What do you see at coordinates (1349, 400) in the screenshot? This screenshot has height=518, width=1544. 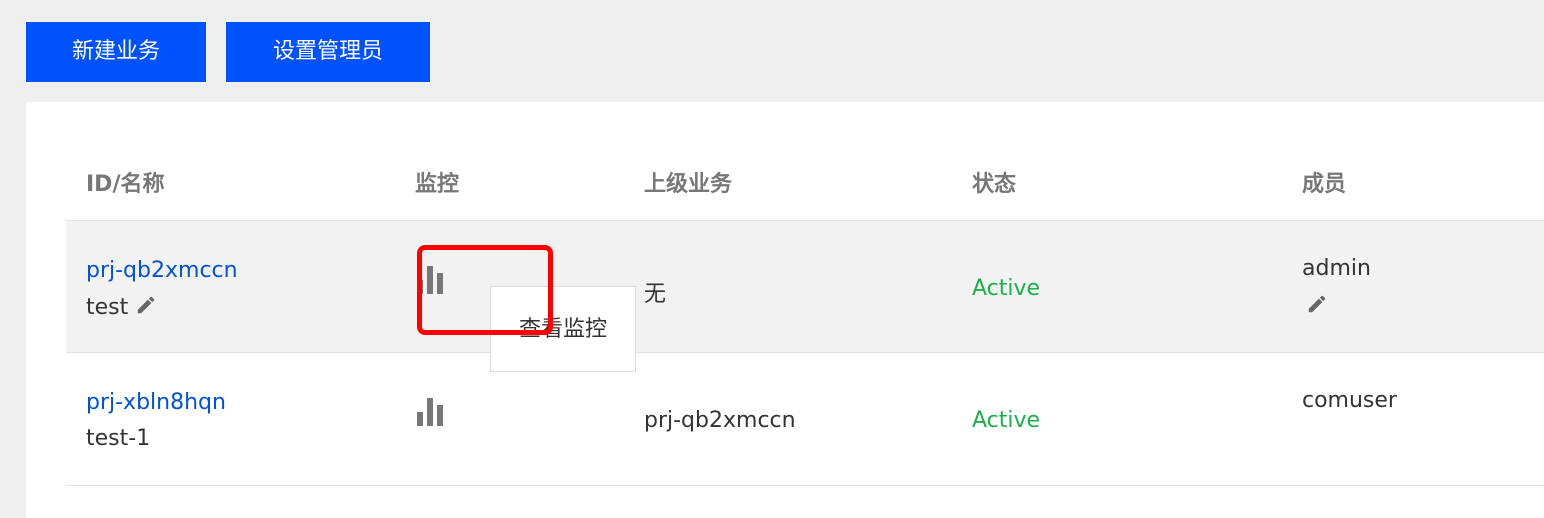 I see `member-name: comuser` at bounding box center [1349, 400].